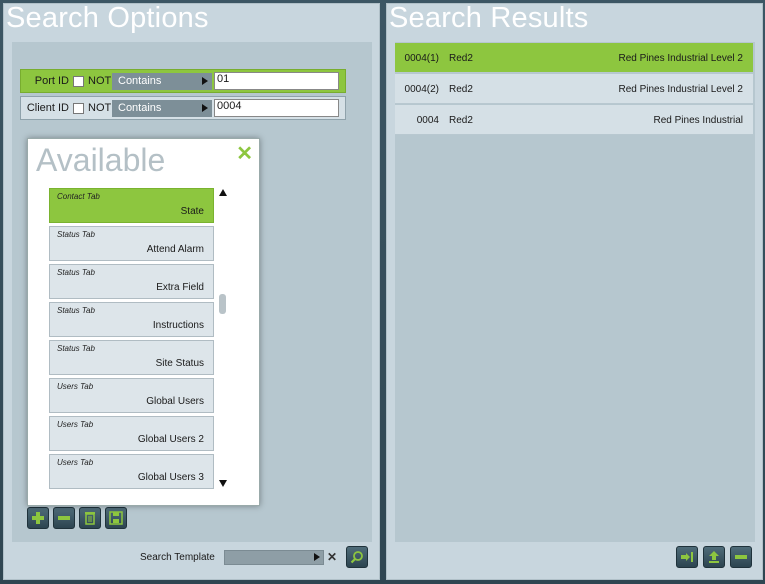 The height and width of the screenshot is (584, 765). What do you see at coordinates (180, 287) in the screenshot?
I see `item-name: Extra Field` at bounding box center [180, 287].